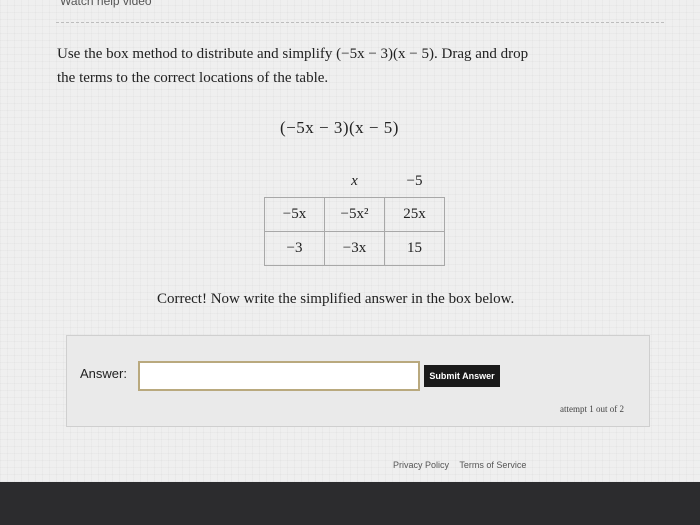 The image size is (700, 525). I want to click on answer-label: Answer:, so click(103, 373).